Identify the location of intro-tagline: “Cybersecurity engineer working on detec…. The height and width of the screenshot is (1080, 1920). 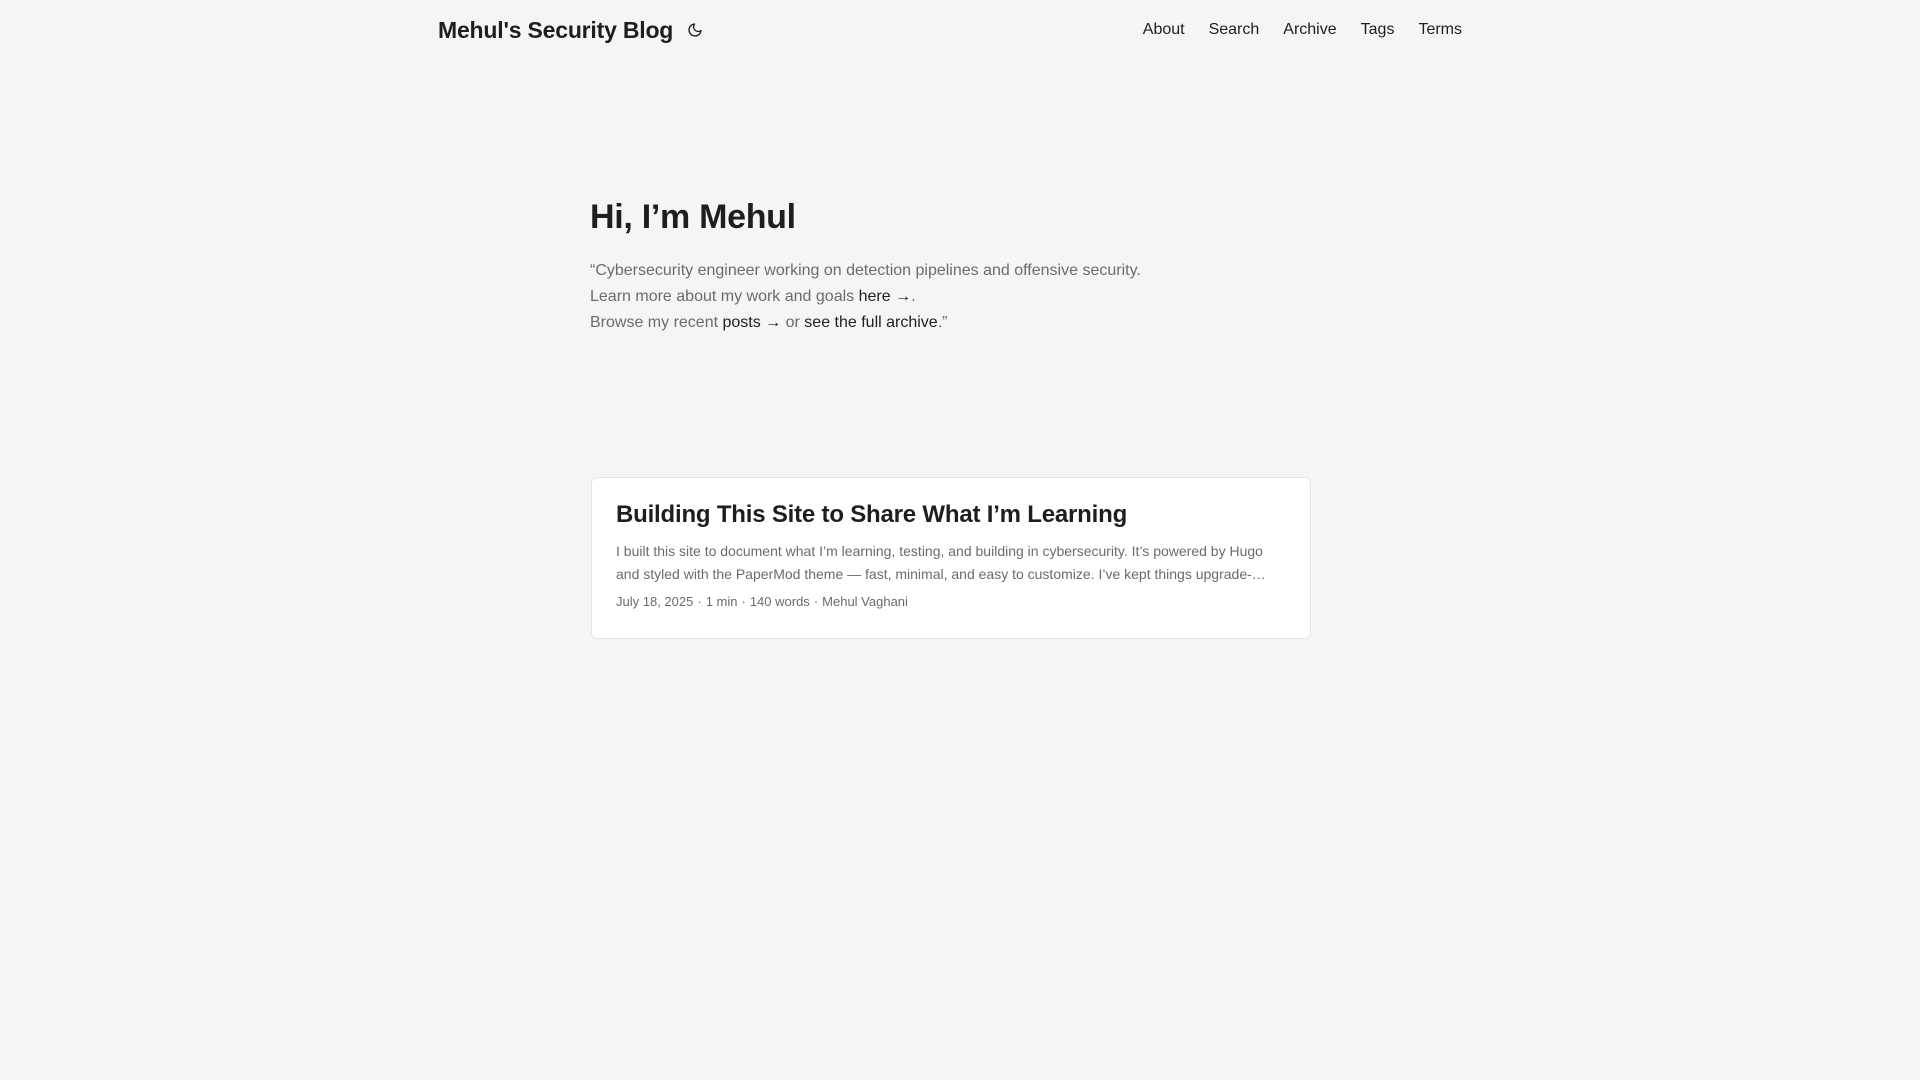
(865, 270).